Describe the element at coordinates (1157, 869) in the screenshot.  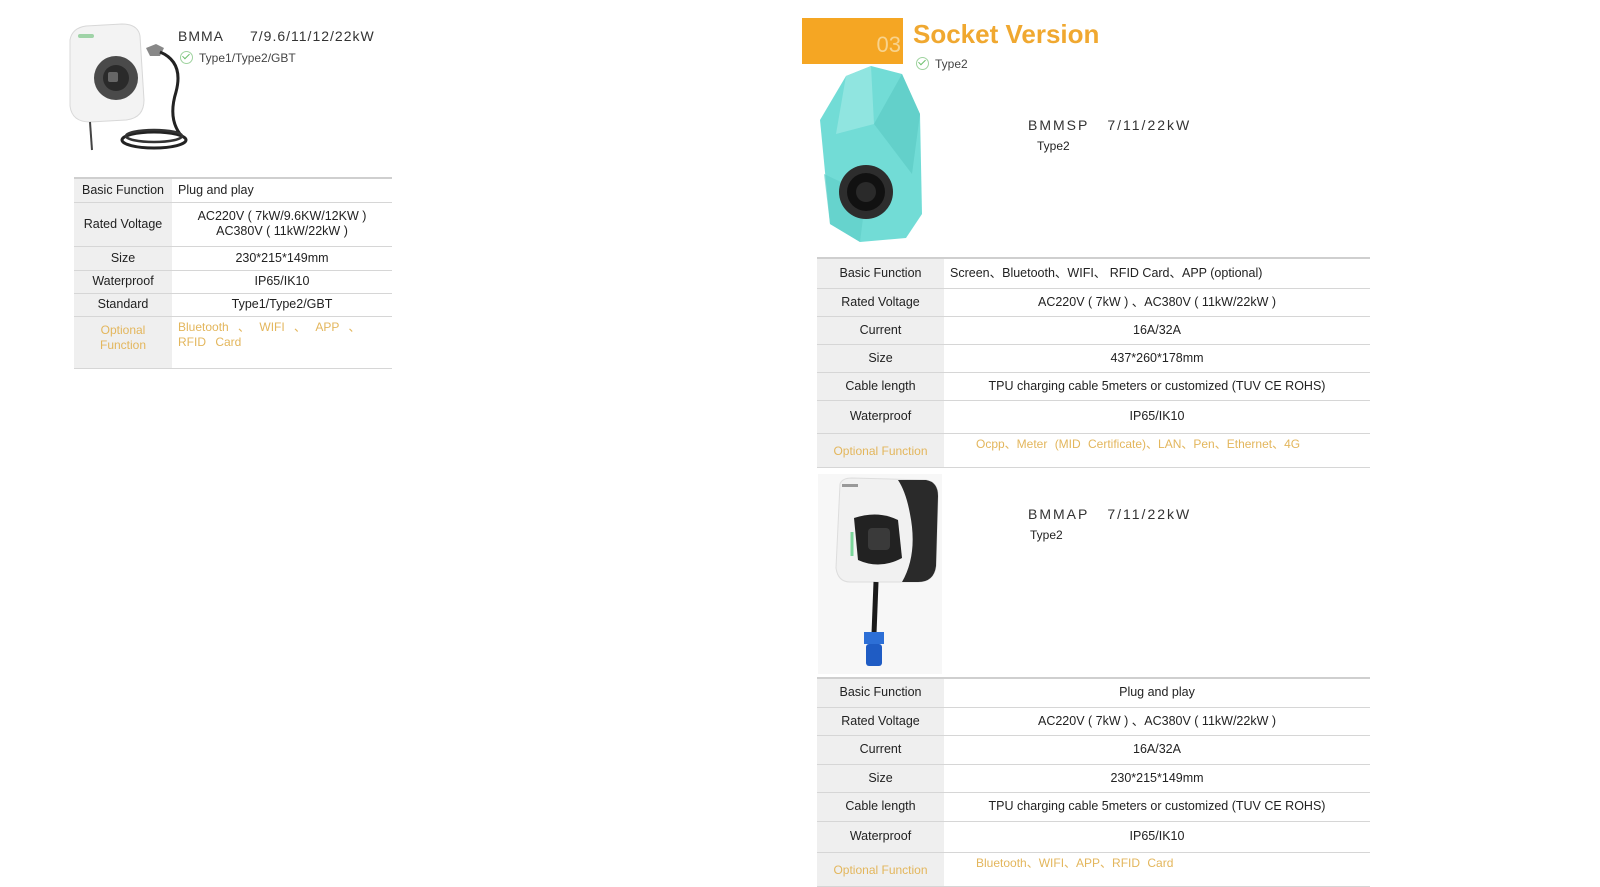
I see `spec-value: Bluetooth、WIFI、APP、RFID Card` at that location.